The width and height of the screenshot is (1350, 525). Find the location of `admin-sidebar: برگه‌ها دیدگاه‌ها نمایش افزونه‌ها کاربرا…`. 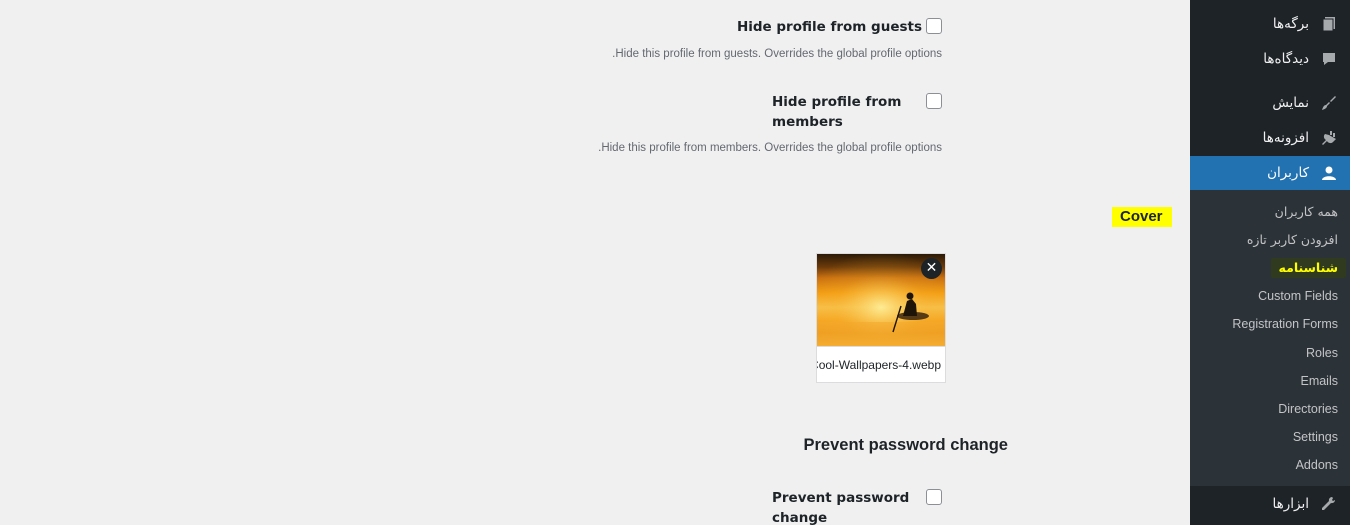

admin-sidebar: برگه‌ها دیدگاه‌ها نمایش افزونه‌ها کاربرا… is located at coordinates (1266, 262).